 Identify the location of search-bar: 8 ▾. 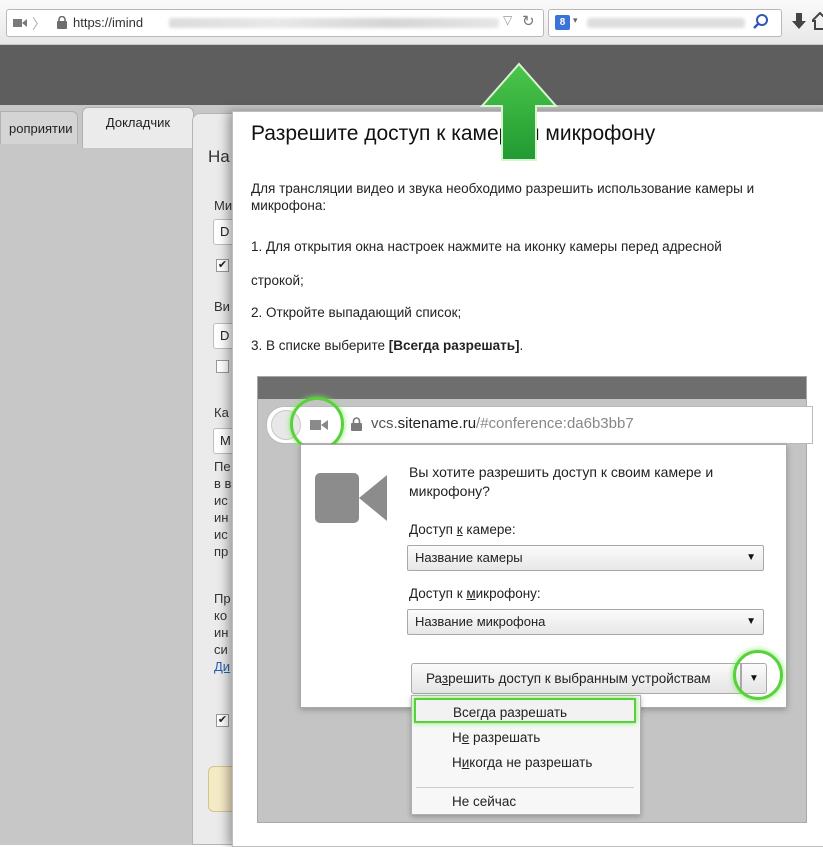
(665, 23).